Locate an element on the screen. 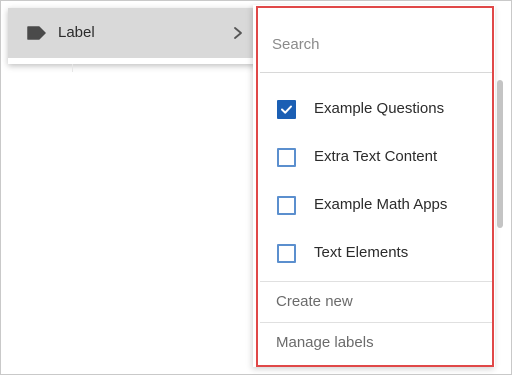 Image resolution: width=512 pixels, height=375 pixels. label-option-text: Extra Text Content is located at coordinates (376, 156).